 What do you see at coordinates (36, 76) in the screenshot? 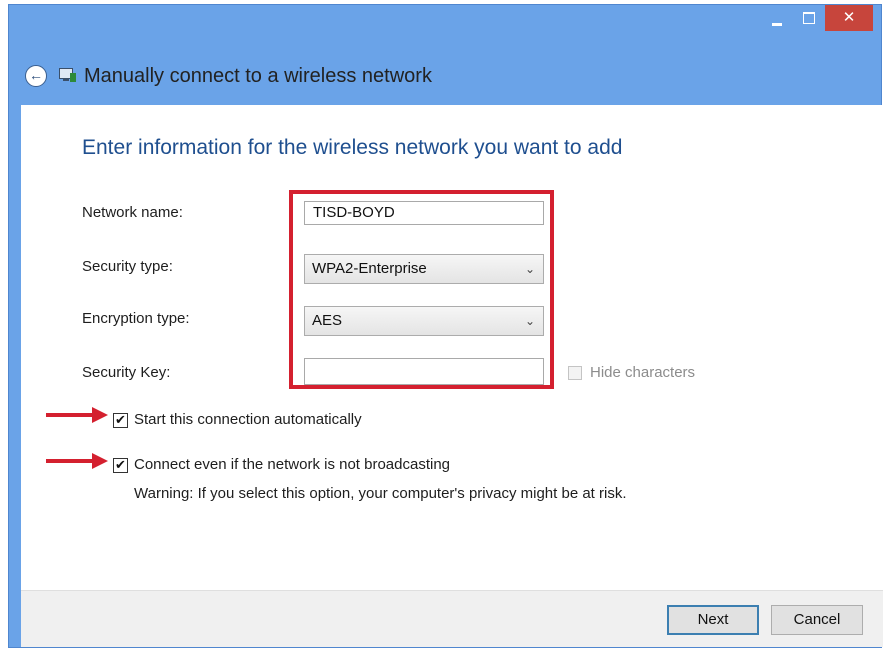
I see `back-arrow-icon: ←` at bounding box center [36, 76].